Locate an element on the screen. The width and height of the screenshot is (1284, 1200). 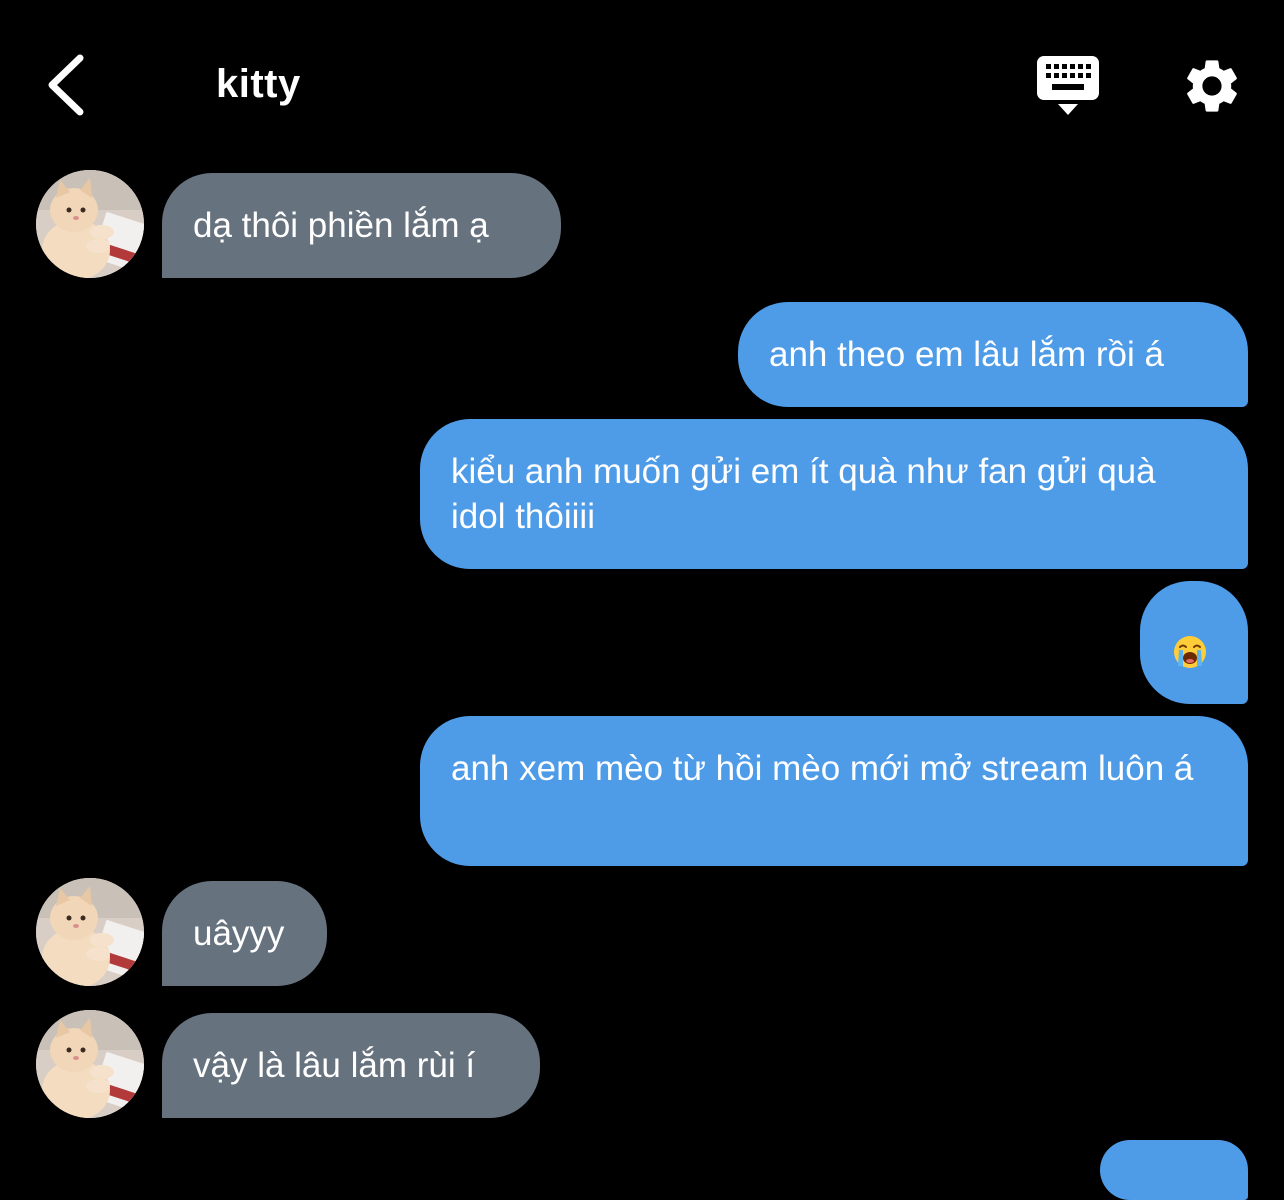
message-text: anh theo em lâu lắm rồi á is located at coordinates (966, 354).